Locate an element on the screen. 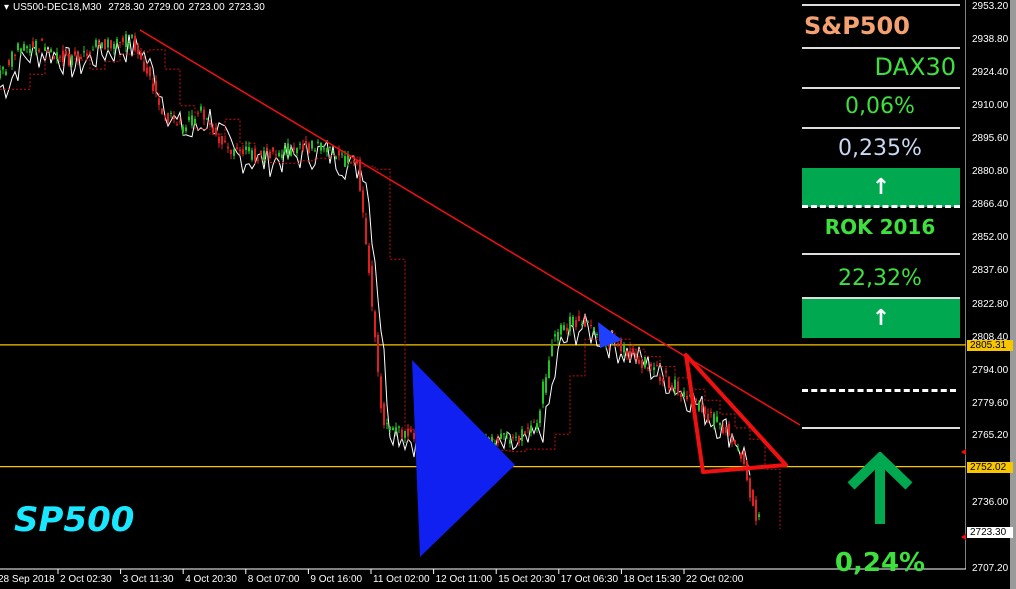 The image size is (1016, 589). change-value-2: 0,235% is located at coordinates (880, 148).